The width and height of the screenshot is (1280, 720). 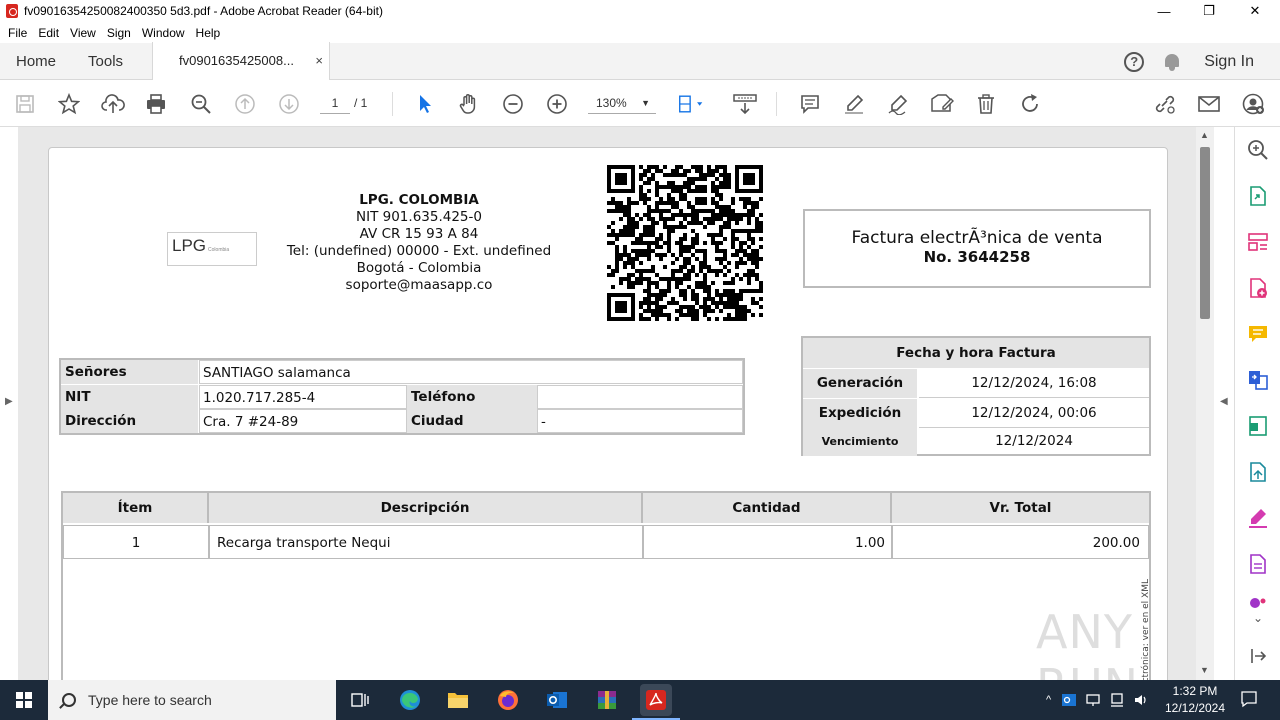 What do you see at coordinates (942, 104) in the screenshot?
I see `edit-pdf-icon` at bounding box center [942, 104].